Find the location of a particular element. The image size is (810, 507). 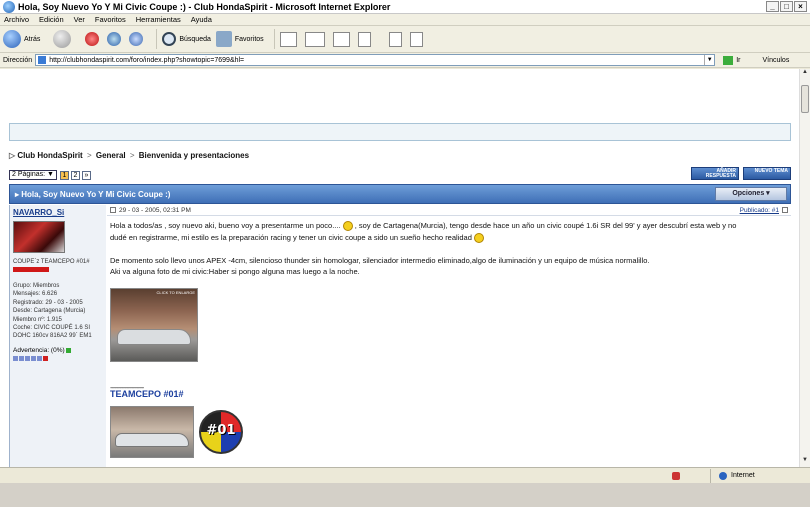

stop-button is located at coordinates (93, 39).